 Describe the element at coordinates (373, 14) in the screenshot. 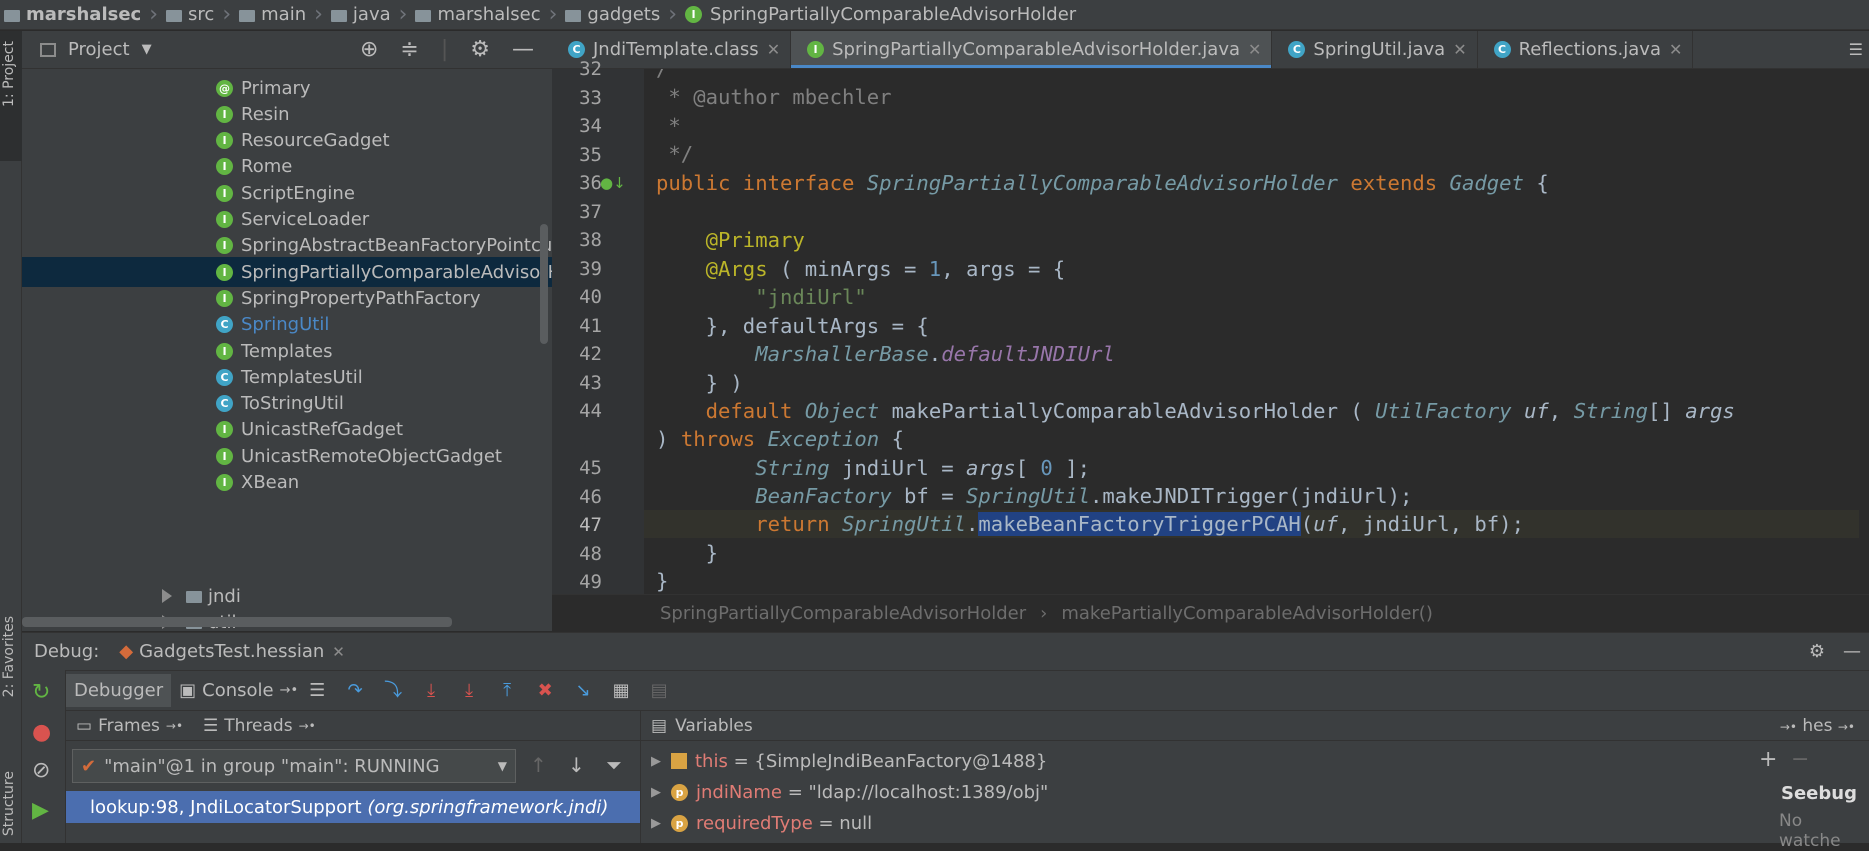

I see `breadcrumb-item: java ›` at that location.